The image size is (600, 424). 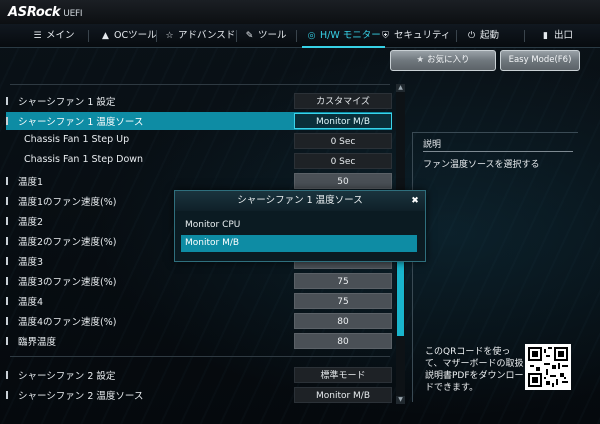 I want to click on close-icon: ✖, so click(x=415, y=201).